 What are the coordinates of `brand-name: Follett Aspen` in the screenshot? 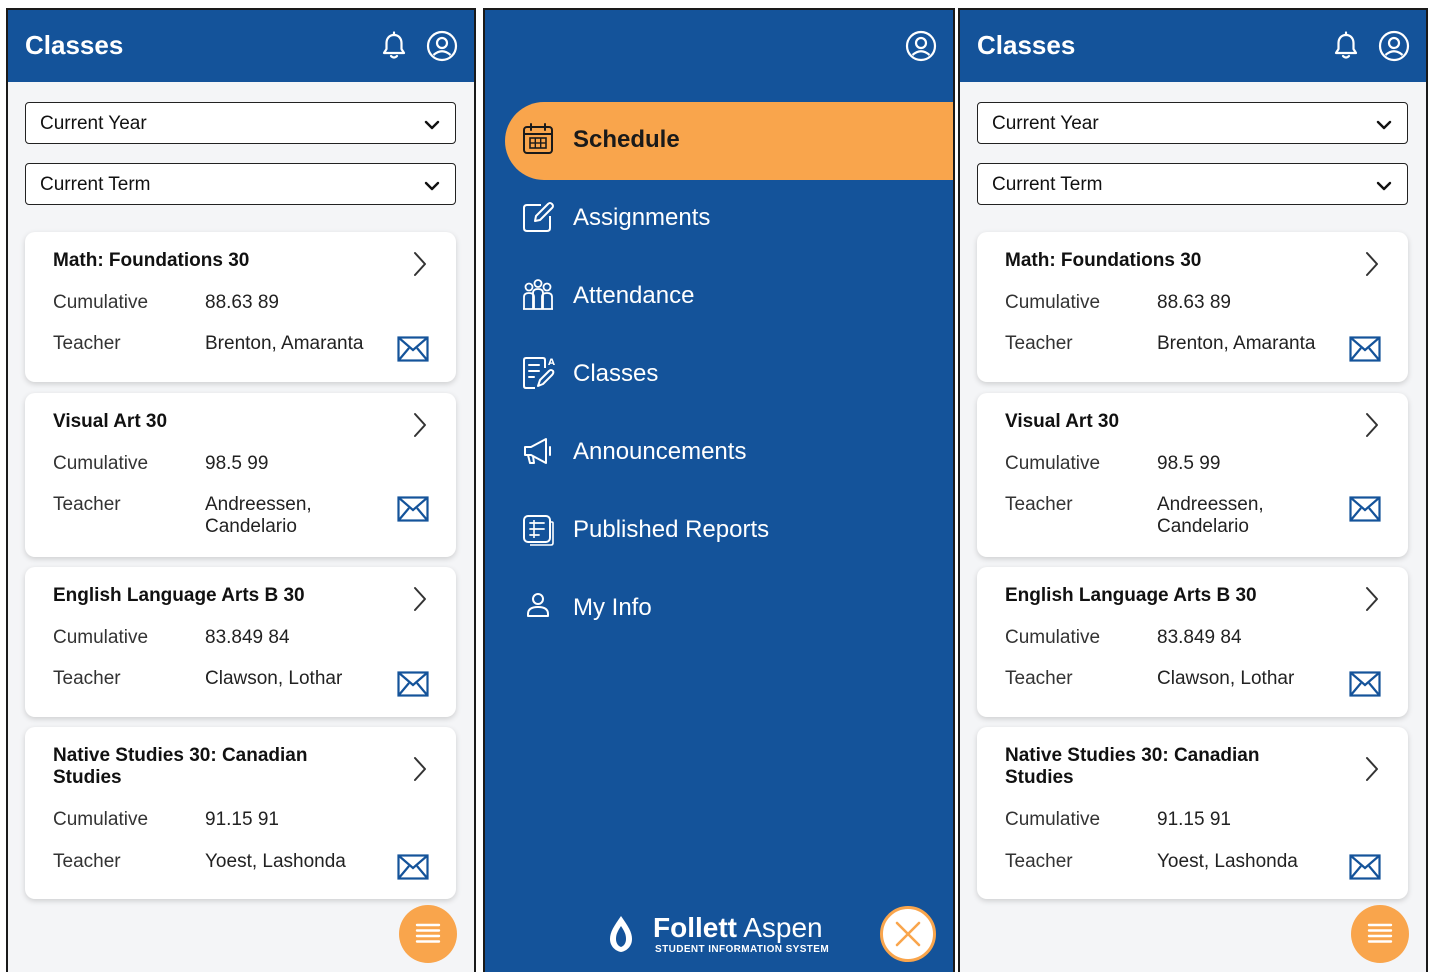 It's located at (738, 928).